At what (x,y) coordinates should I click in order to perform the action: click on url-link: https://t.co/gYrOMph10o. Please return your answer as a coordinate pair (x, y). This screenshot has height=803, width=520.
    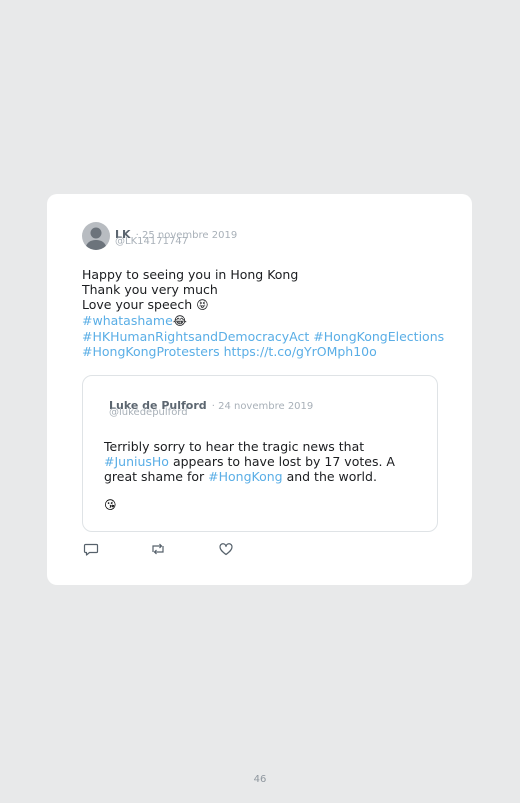
    Looking at the image, I should click on (300, 351).